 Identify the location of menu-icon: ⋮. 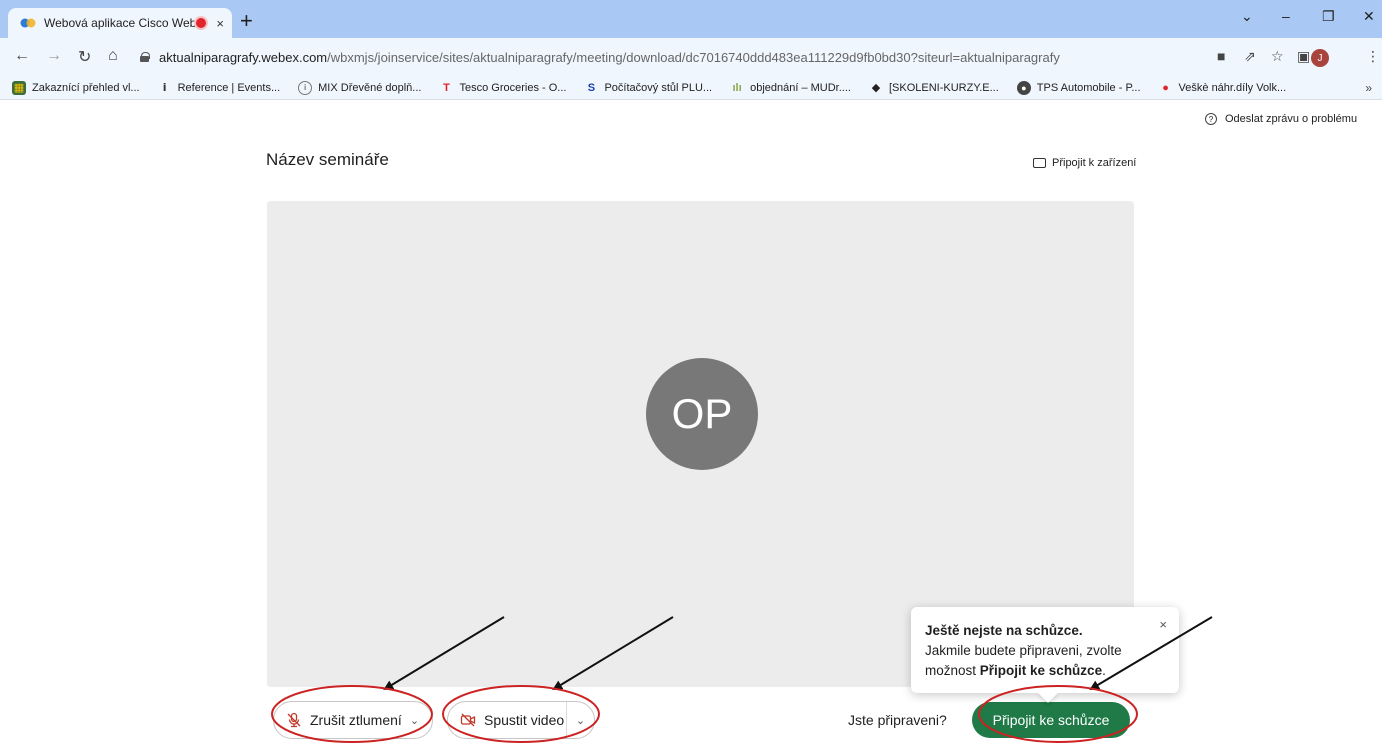
(1373, 56).